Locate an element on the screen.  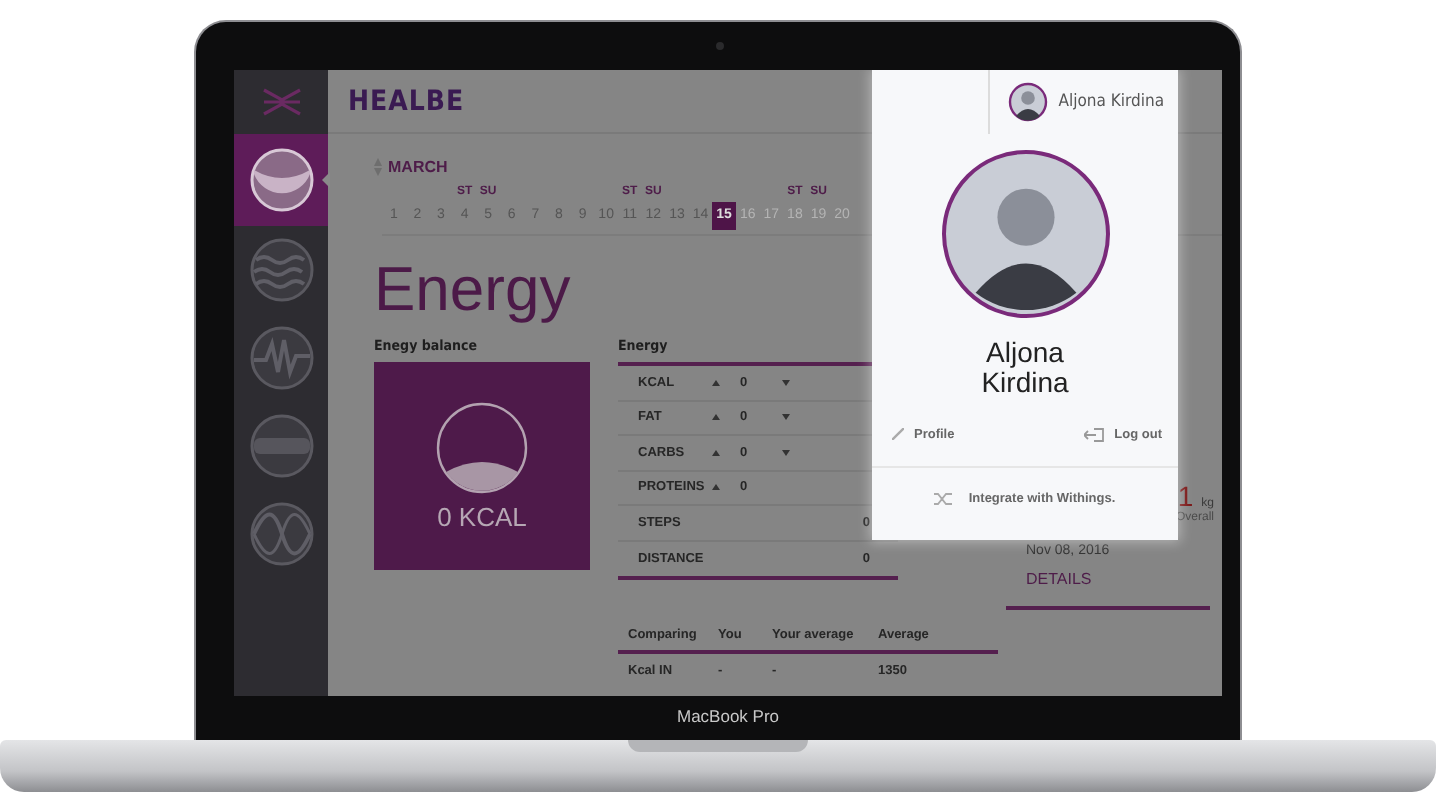
sidebar-item is located at coordinates (281, 180).